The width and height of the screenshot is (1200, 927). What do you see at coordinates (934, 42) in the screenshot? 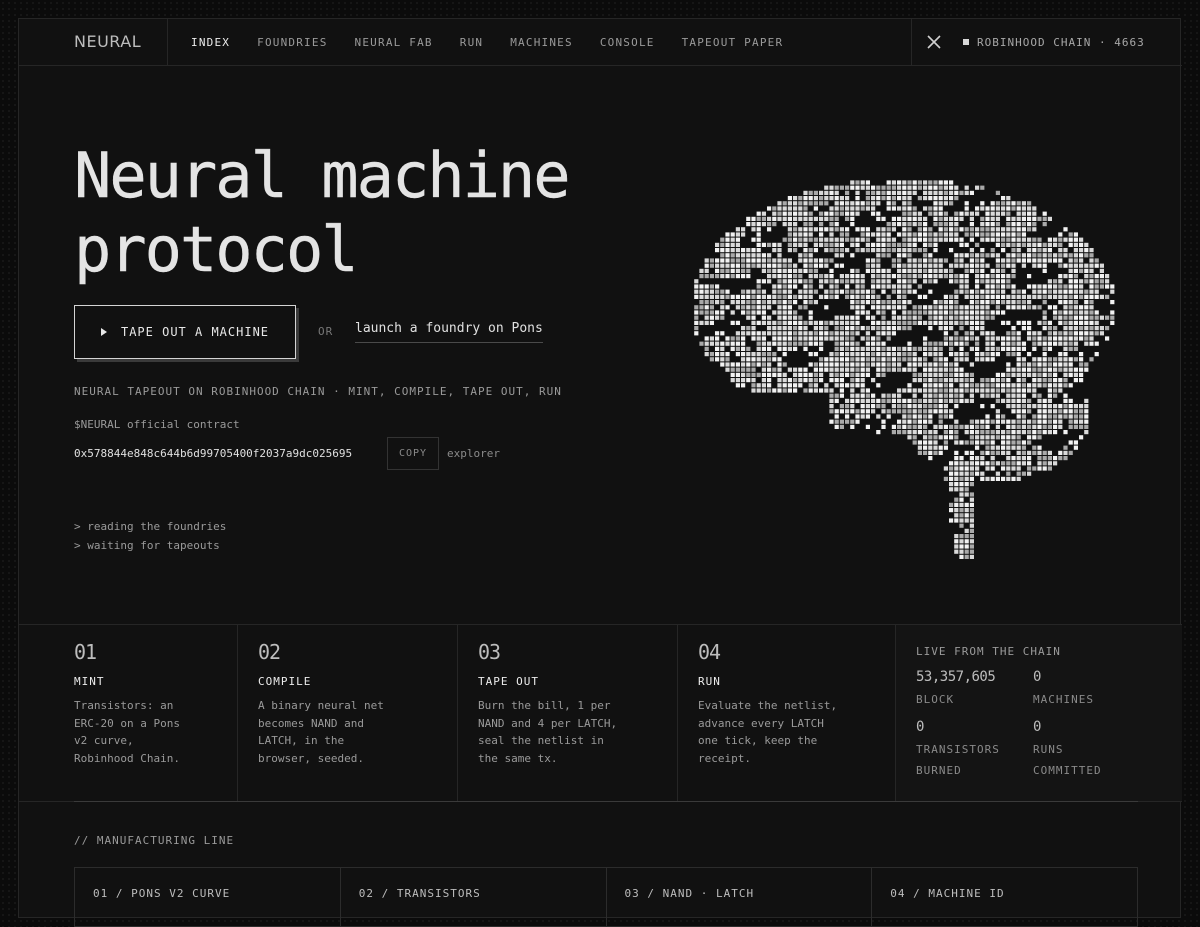
I see `x-logo-icon` at bounding box center [934, 42].